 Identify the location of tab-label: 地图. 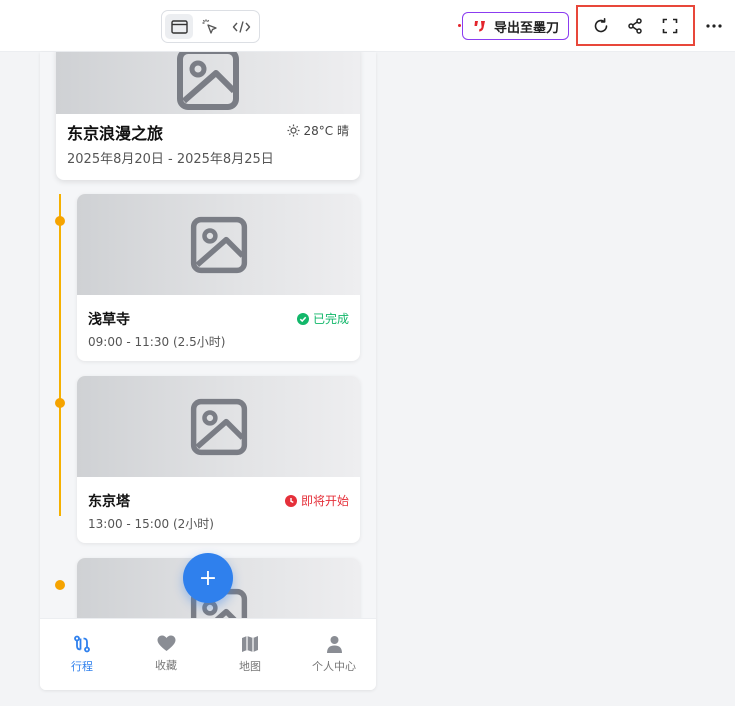
(250, 666).